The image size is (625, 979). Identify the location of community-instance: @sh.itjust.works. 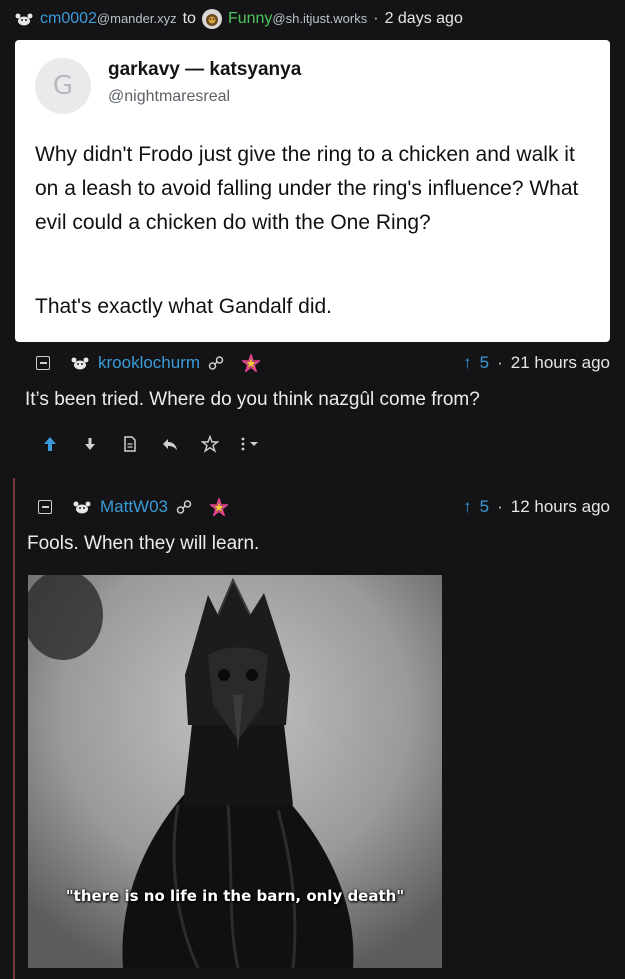
(319, 18).